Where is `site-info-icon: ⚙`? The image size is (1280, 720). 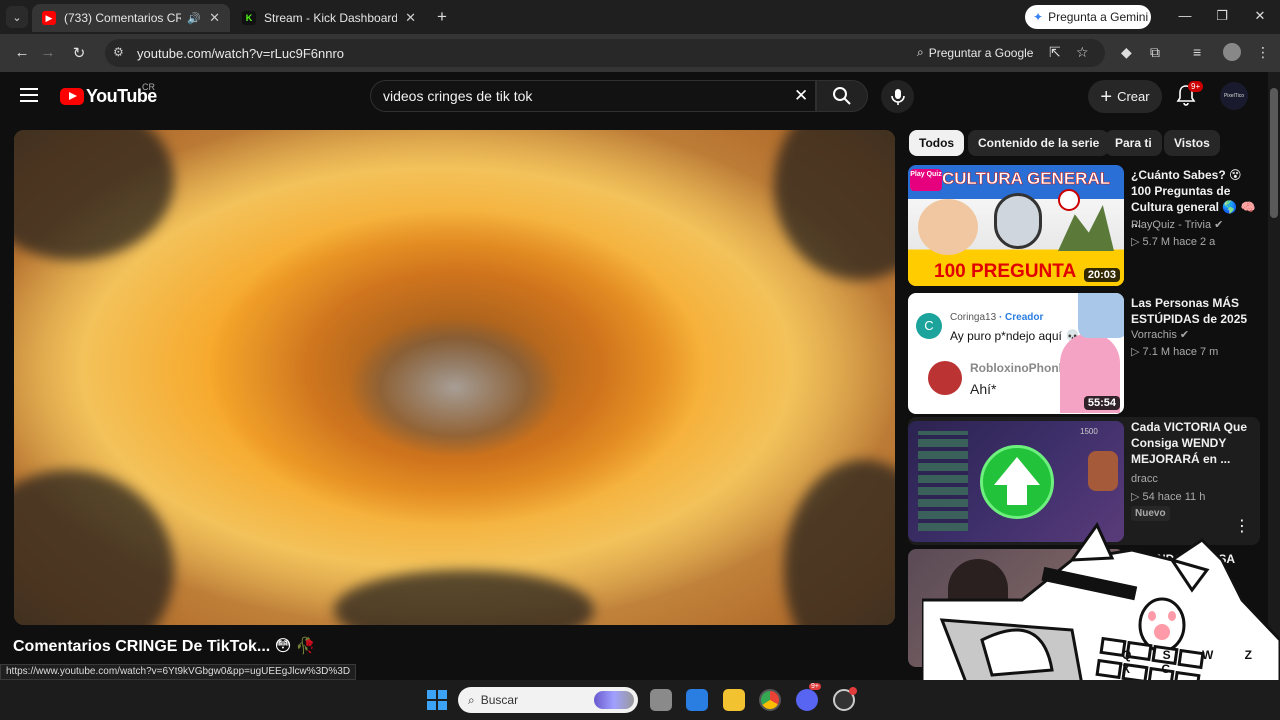 site-info-icon: ⚙ is located at coordinates (118, 52).